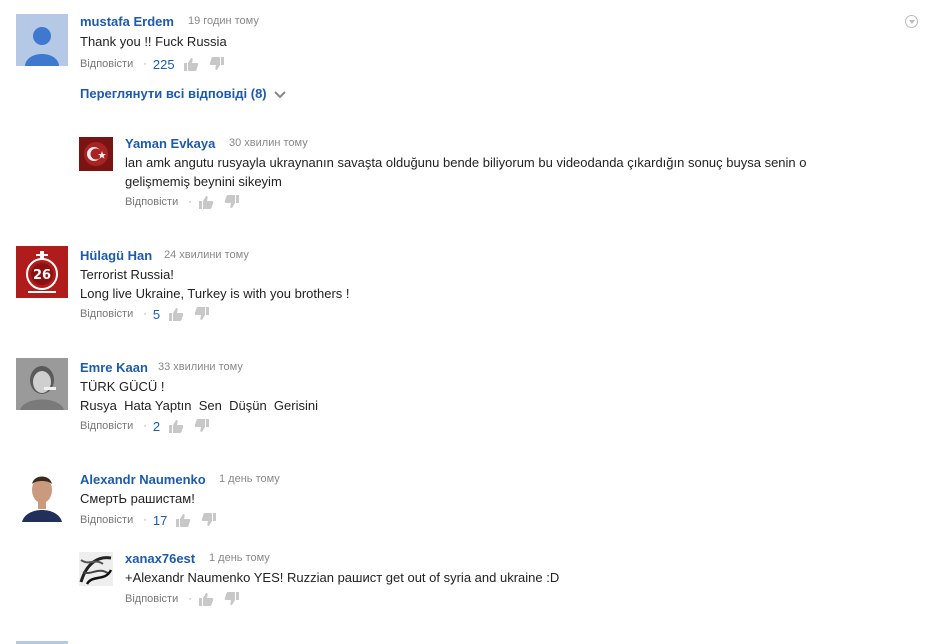 The image size is (935, 644). Describe the element at coordinates (127, 21) in the screenshot. I see `comment-author: mustafa Erdem` at that location.